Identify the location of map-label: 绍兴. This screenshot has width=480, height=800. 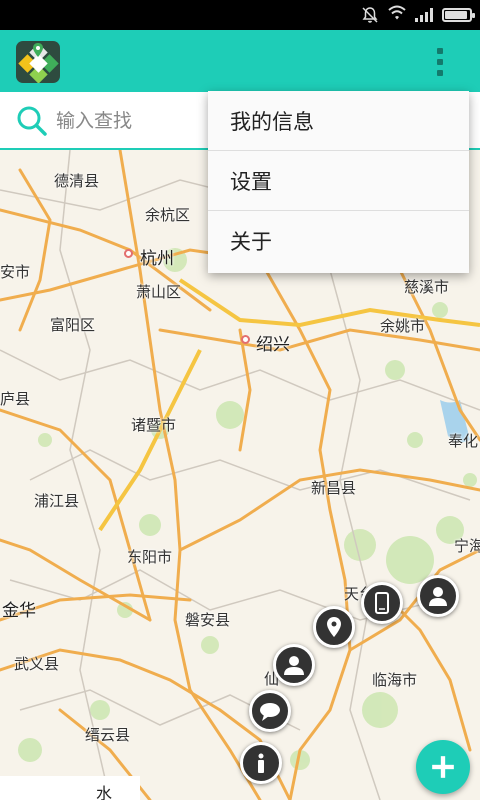
(273, 345).